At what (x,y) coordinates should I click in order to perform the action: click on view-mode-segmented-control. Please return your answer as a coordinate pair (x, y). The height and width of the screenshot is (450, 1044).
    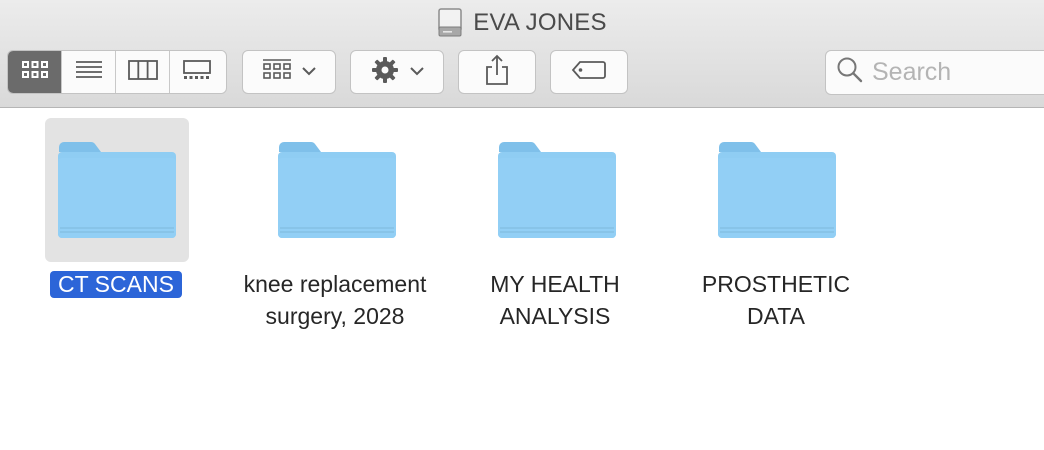
    Looking at the image, I should click on (117, 72).